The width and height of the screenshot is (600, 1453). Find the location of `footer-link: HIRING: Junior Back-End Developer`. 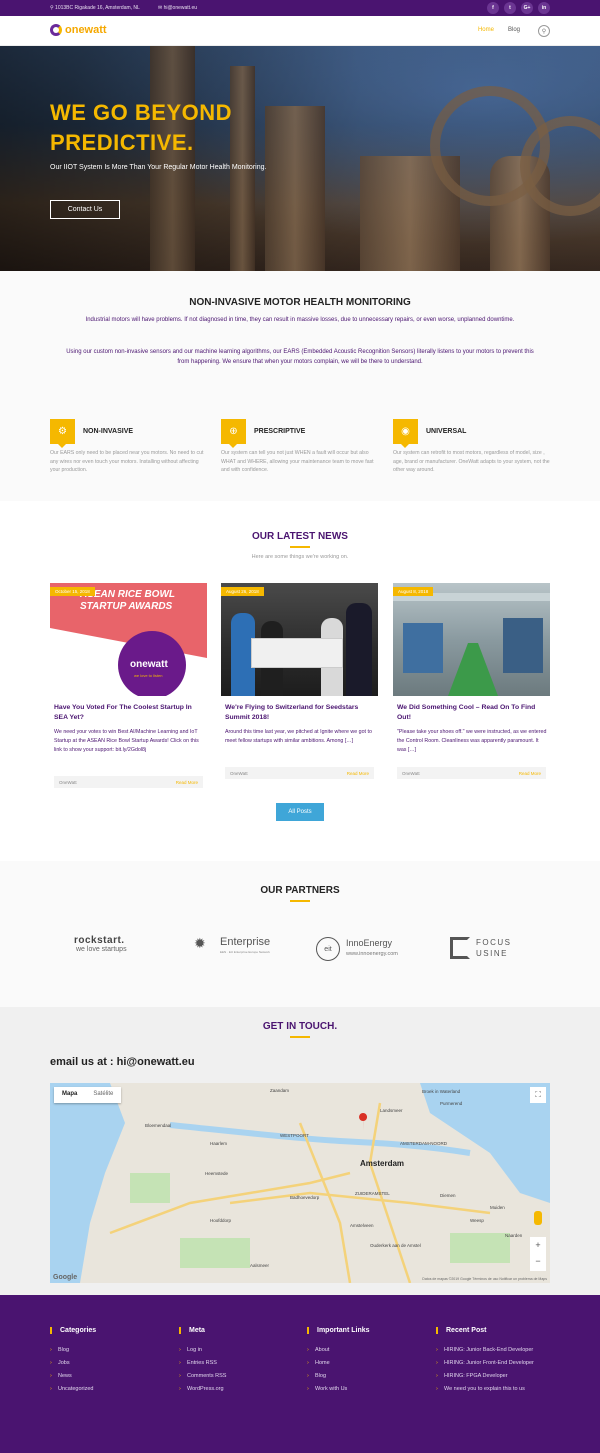

footer-link: HIRING: Junior Back-End Developer is located at coordinates (496, 1350).